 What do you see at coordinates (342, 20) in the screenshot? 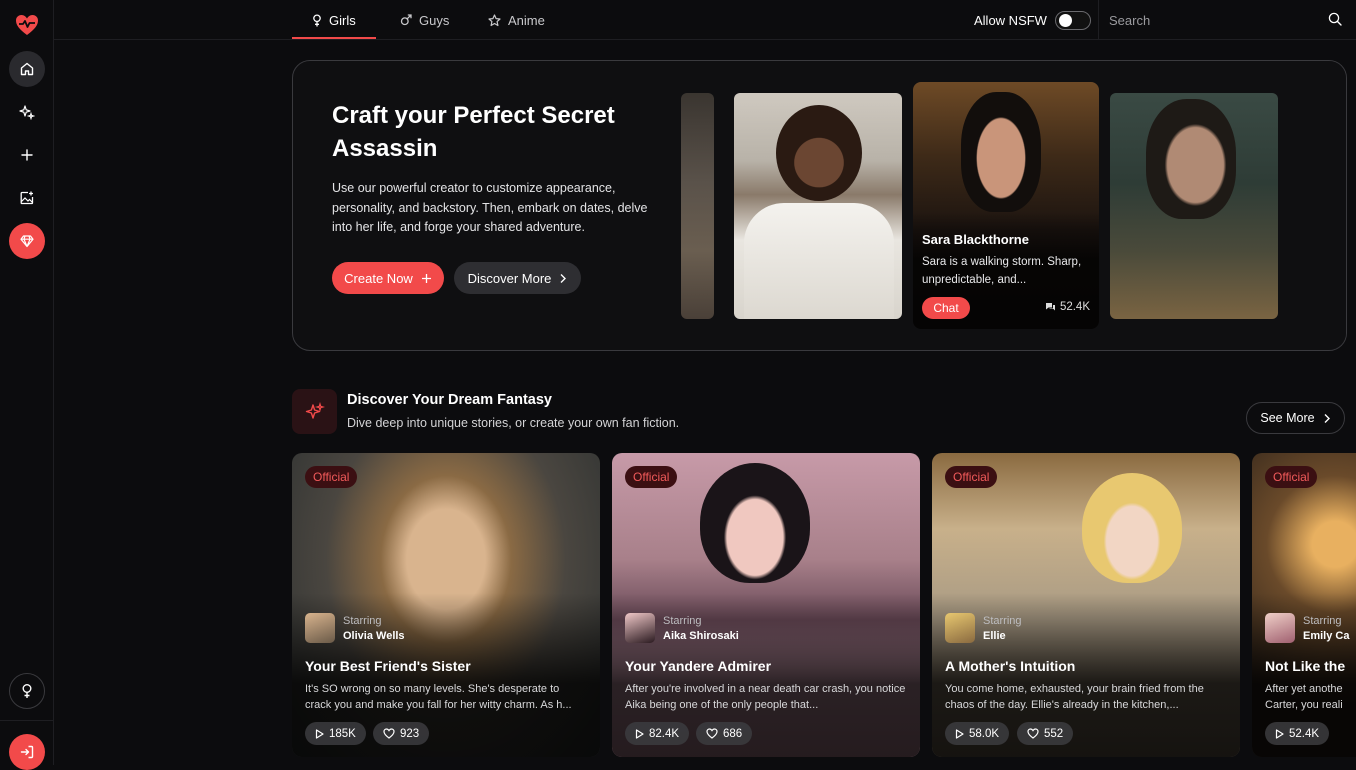
I see `tab-label: Girls` at bounding box center [342, 20].